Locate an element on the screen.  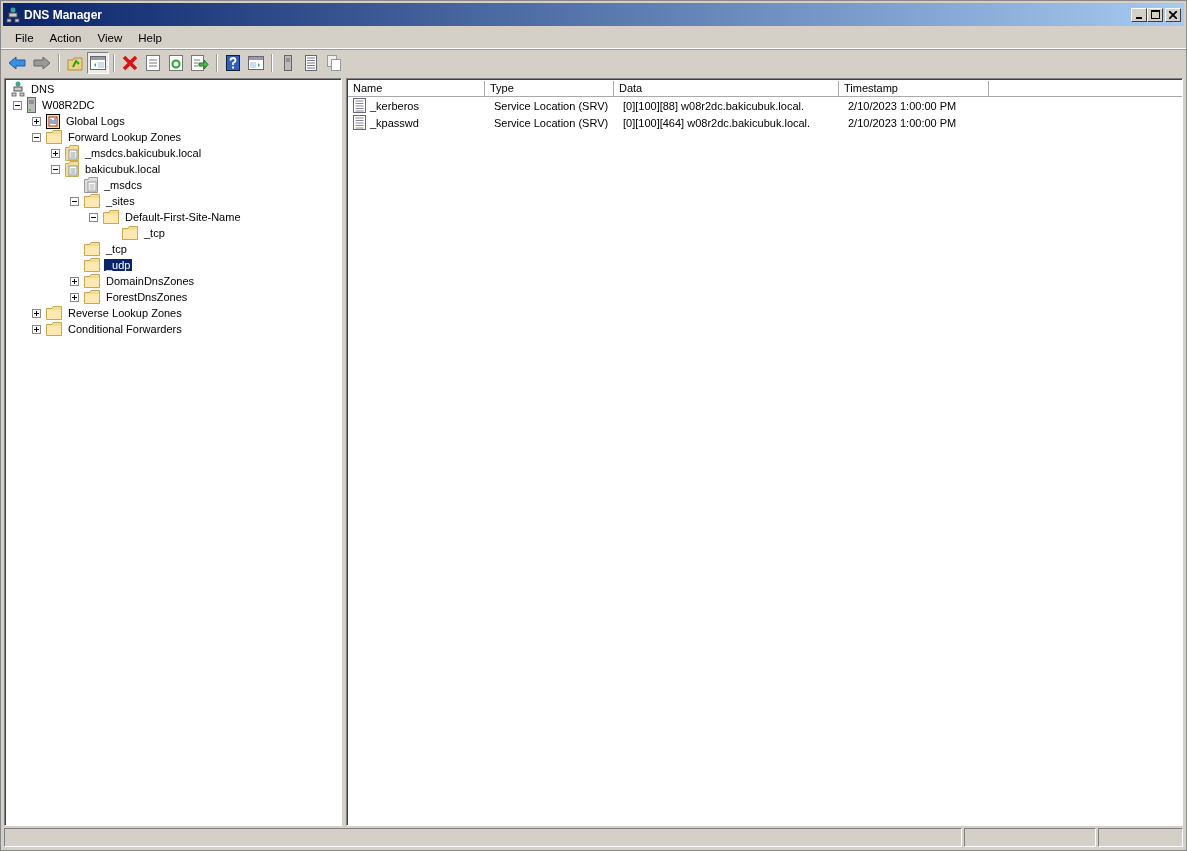
tree-item: Global Logs is located at coordinates (95, 121).